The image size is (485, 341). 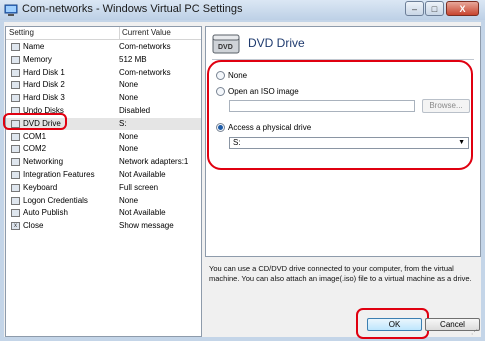 I want to click on resize-grip: ⋰, so click(x=475, y=333).